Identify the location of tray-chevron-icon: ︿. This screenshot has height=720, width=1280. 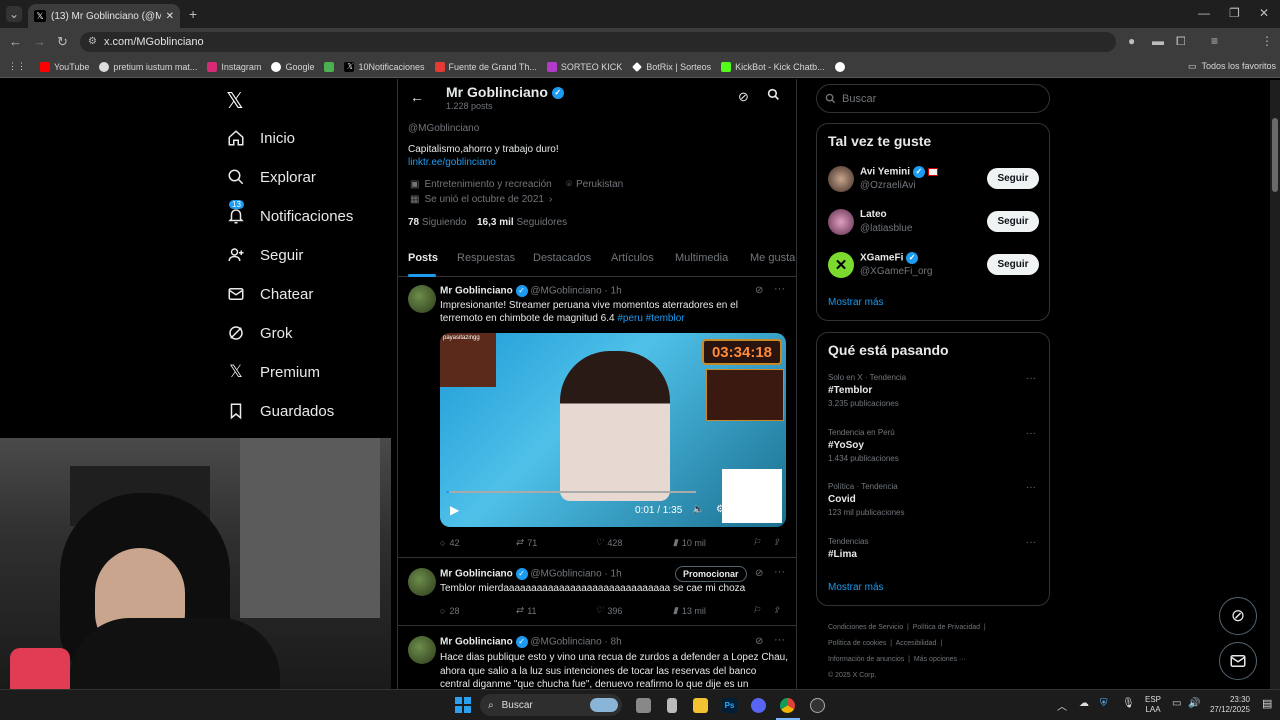
(1062, 705).